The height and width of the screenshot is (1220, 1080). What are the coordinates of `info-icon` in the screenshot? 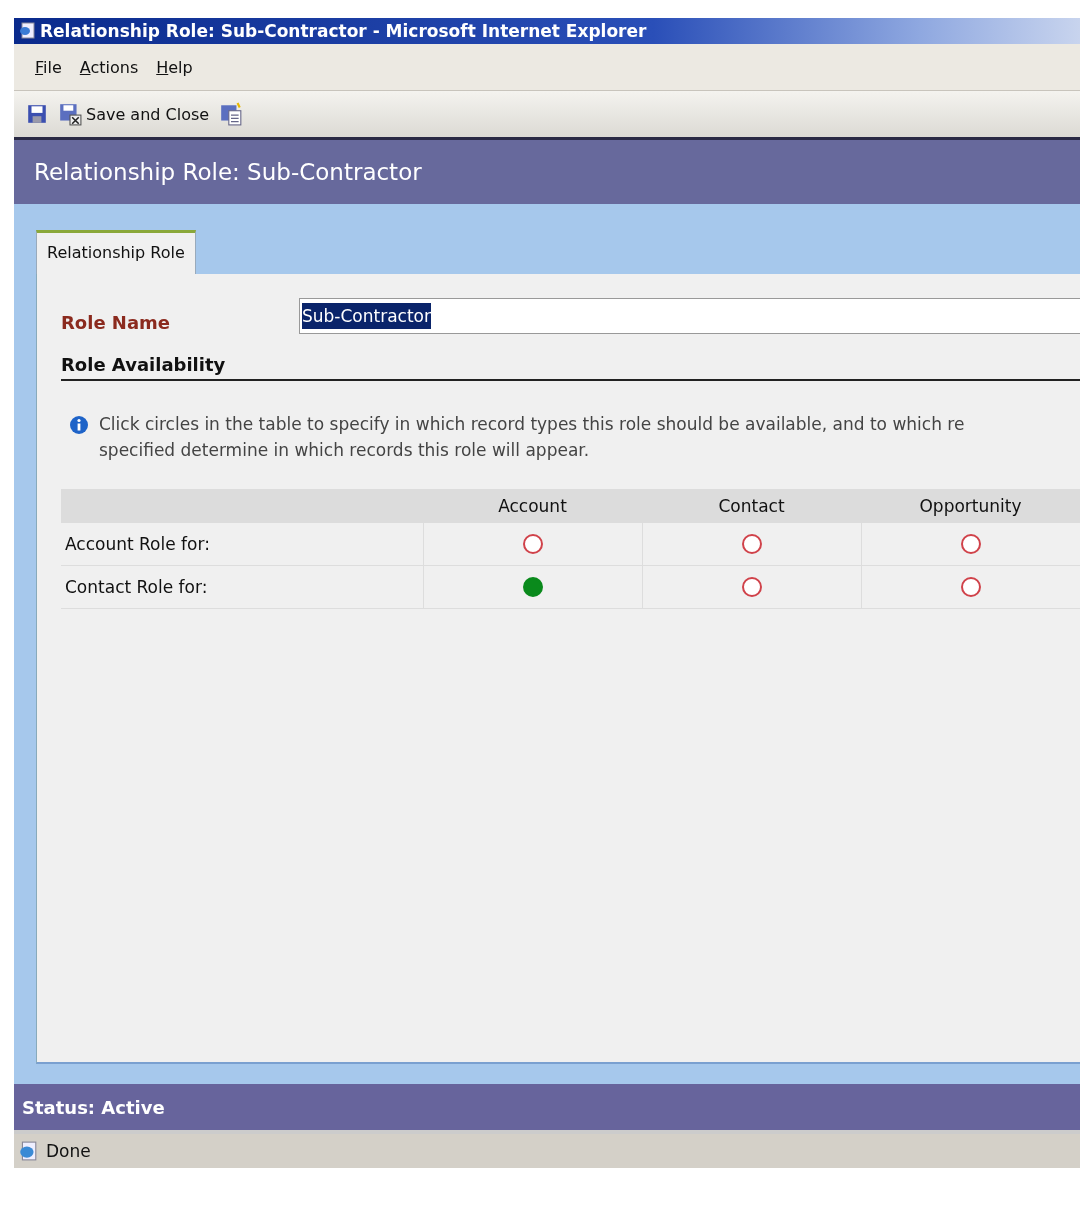 It's located at (79, 425).